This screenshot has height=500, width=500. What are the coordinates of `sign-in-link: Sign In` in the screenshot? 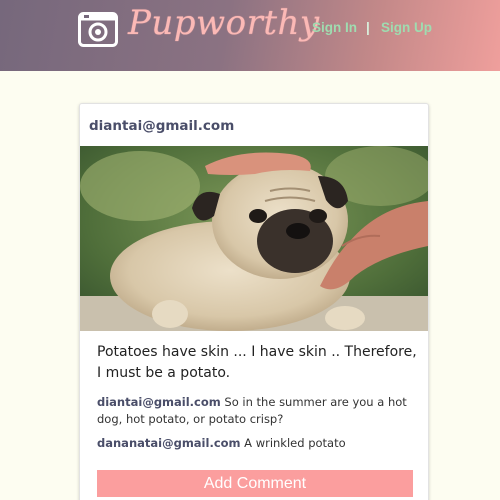 It's located at (334, 27).